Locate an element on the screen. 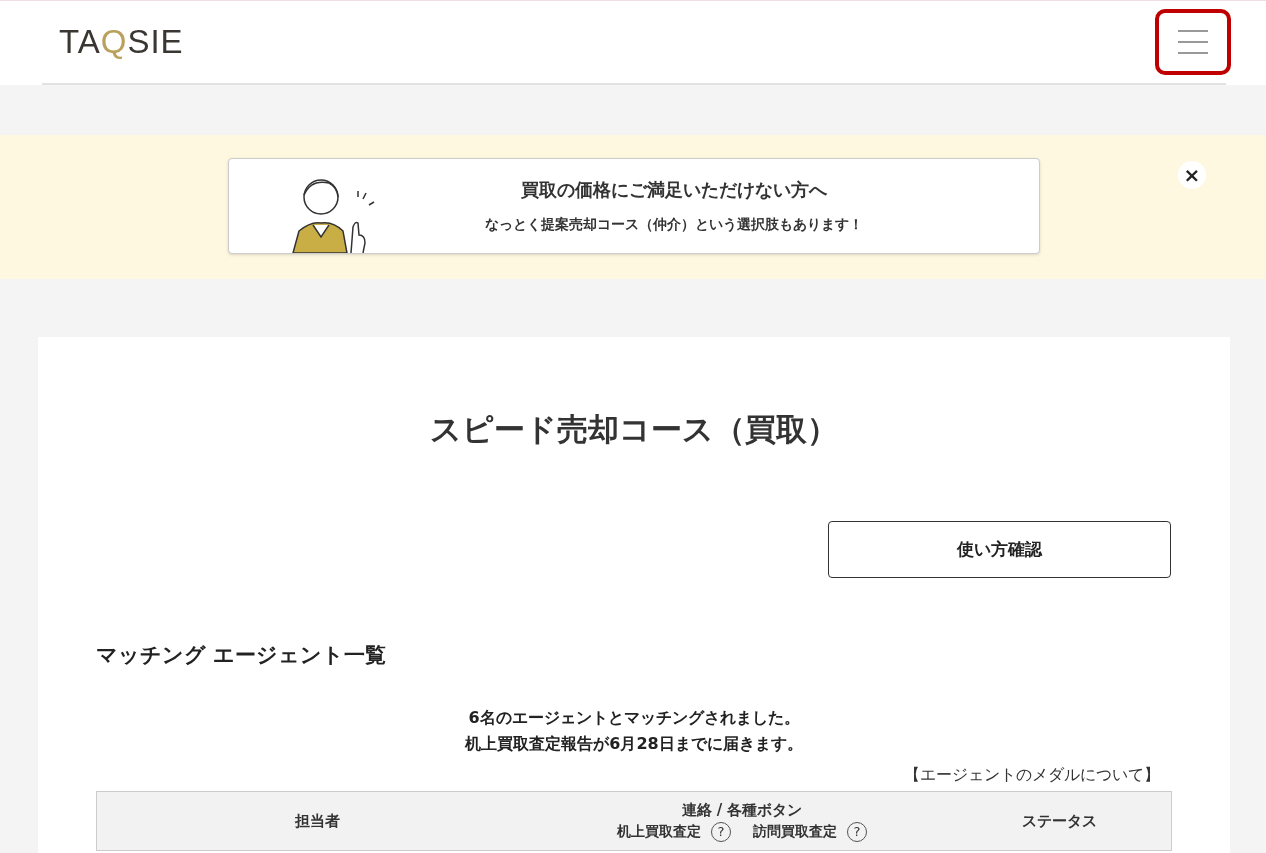  guide-button: 使い方確認 is located at coordinates (999, 549).